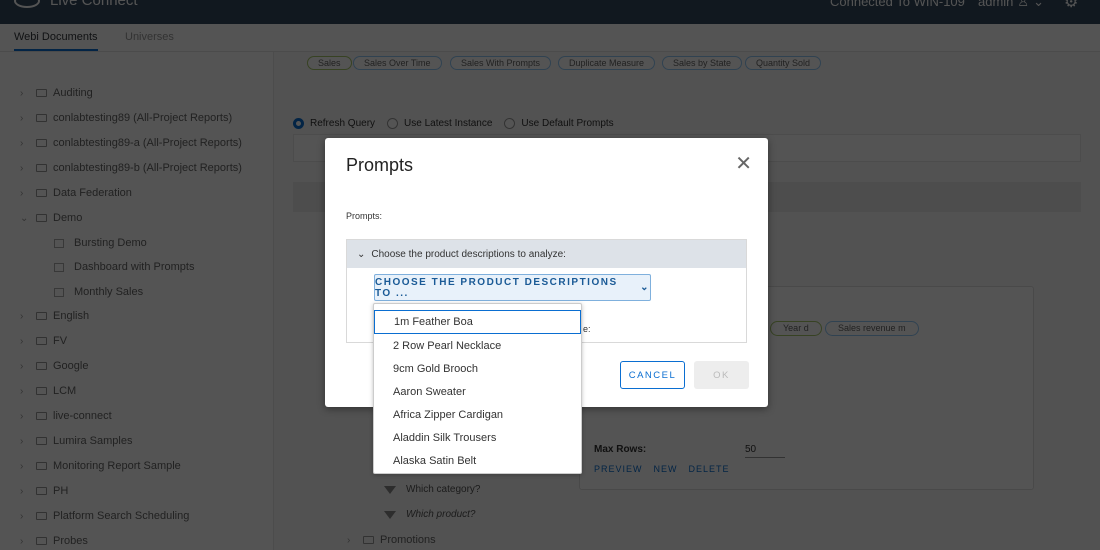 This screenshot has height=550, width=1100. I want to click on option-item: 9cm Gold Brooch, so click(477, 368).